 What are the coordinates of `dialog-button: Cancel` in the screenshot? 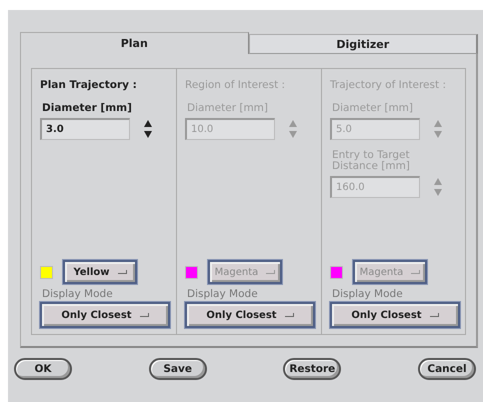 It's located at (447, 369).